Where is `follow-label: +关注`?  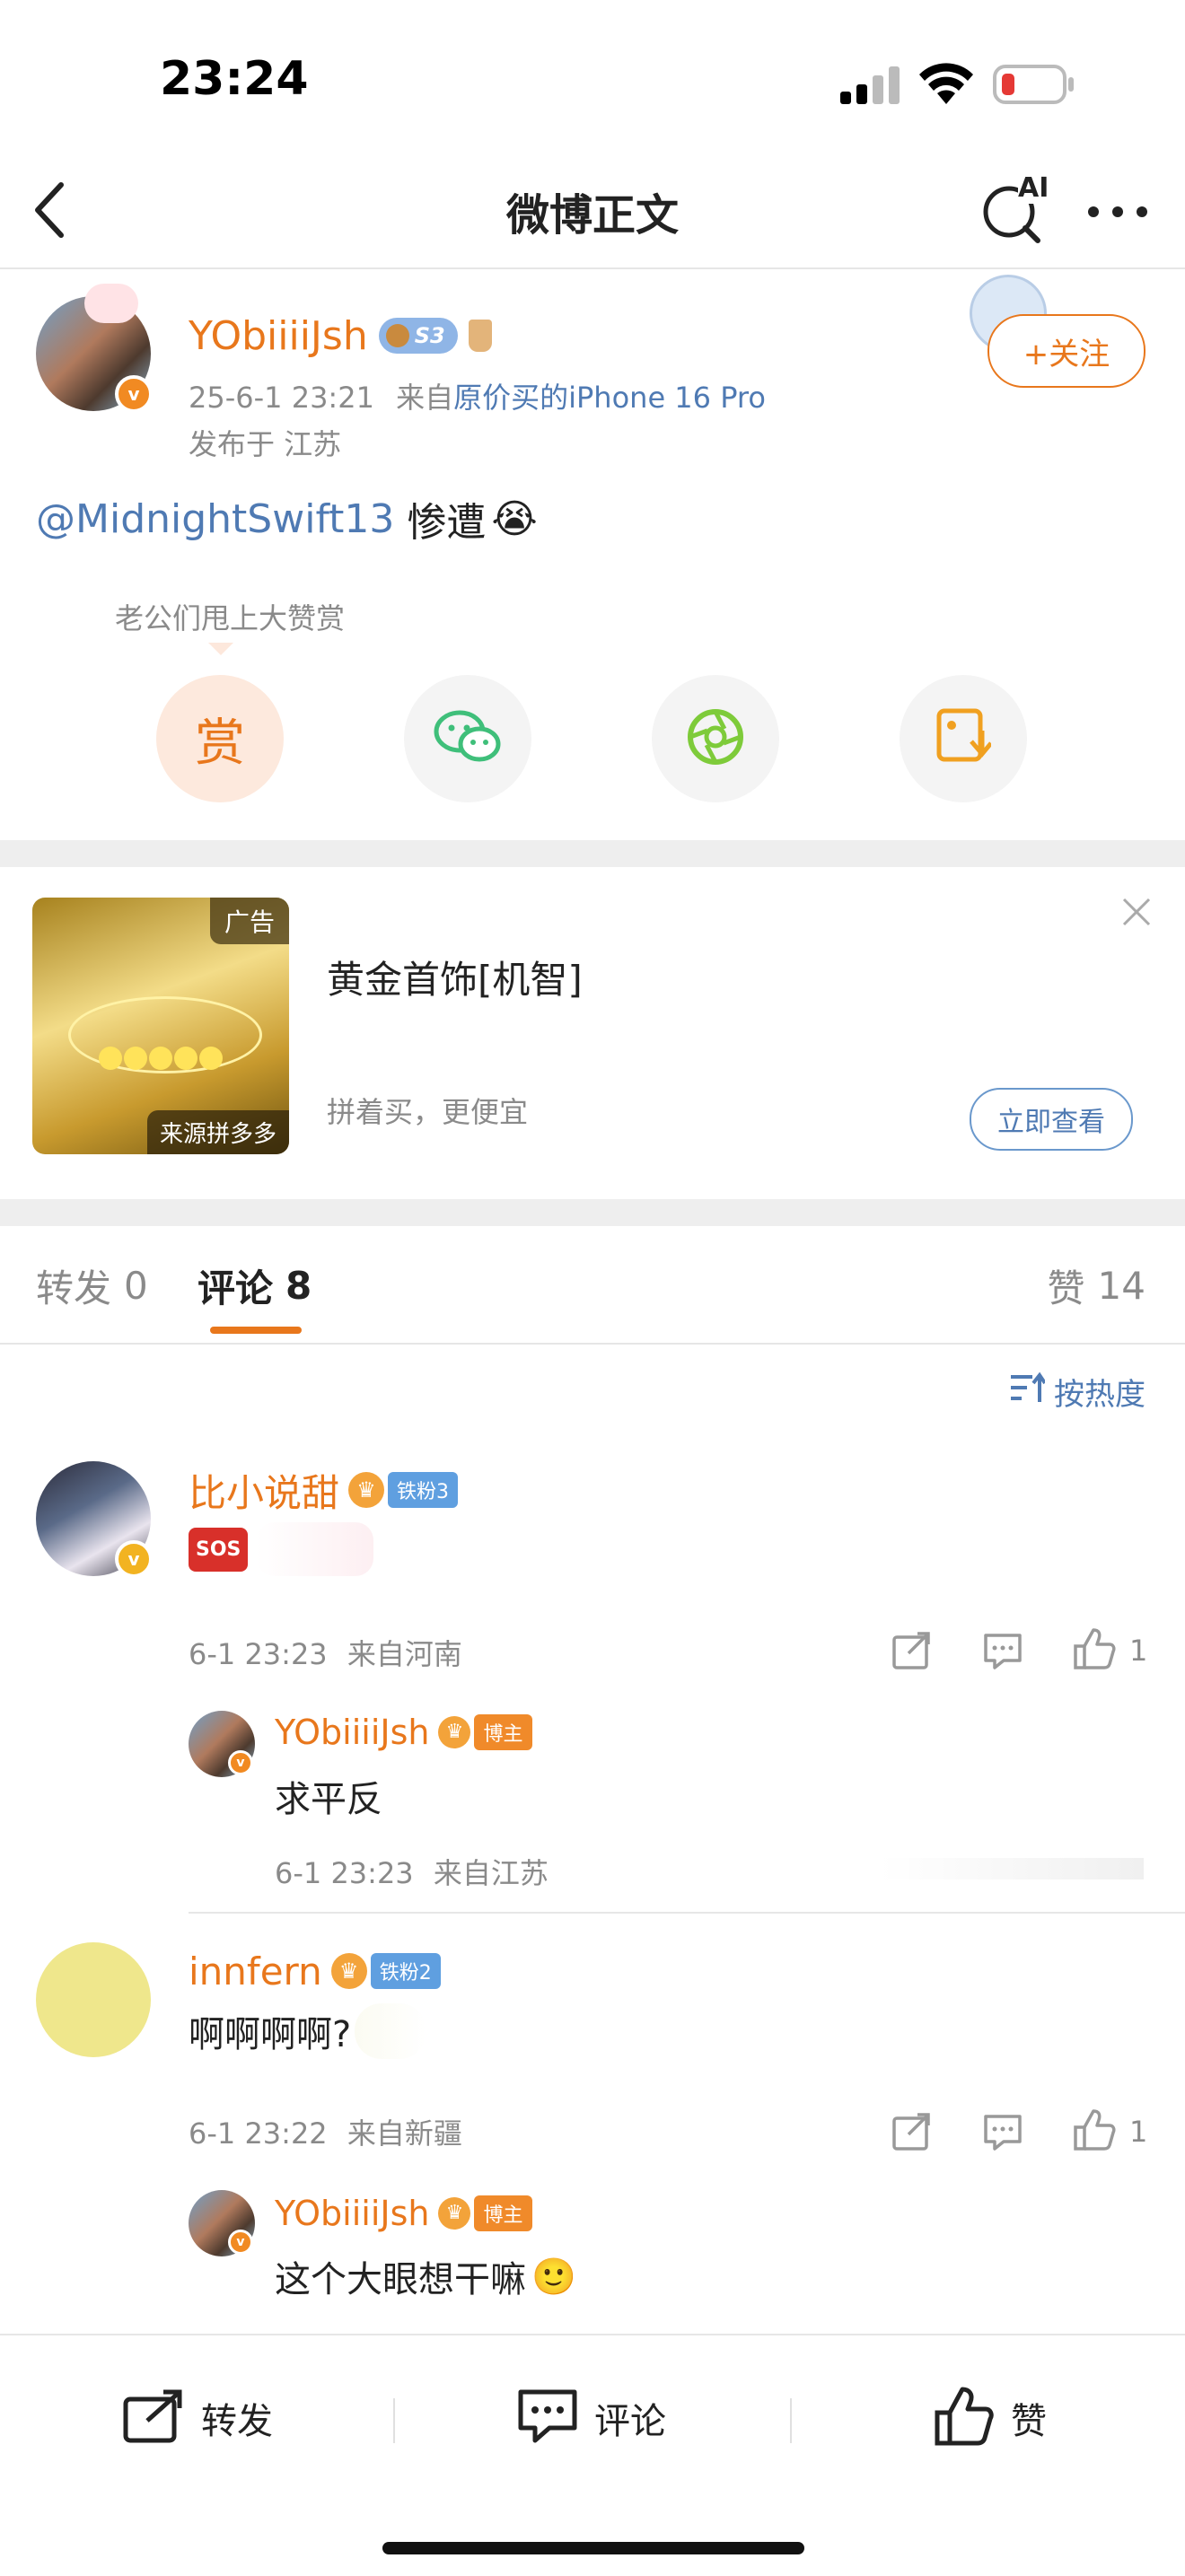 follow-label: +关注 is located at coordinates (1066, 354).